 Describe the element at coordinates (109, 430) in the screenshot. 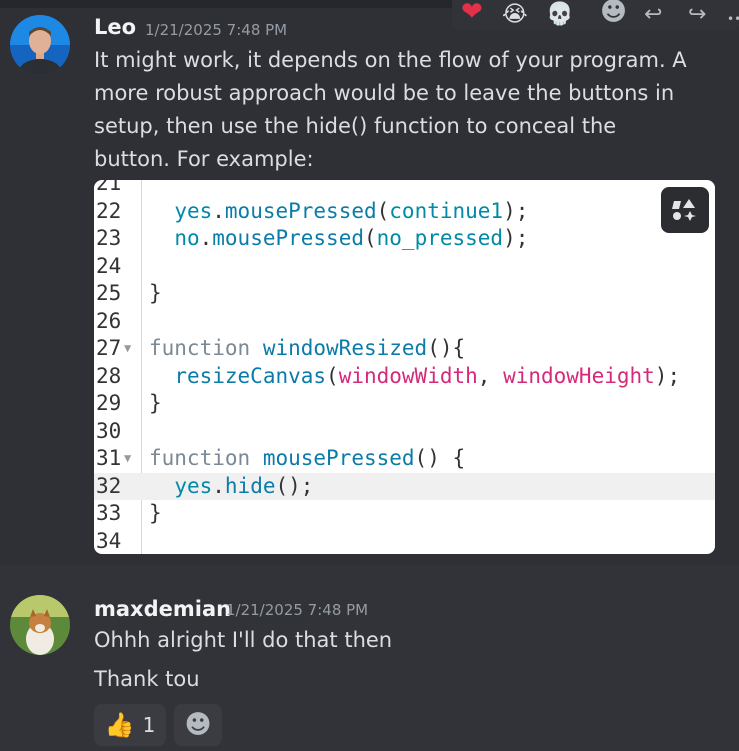

I see `line-number: 30` at that location.